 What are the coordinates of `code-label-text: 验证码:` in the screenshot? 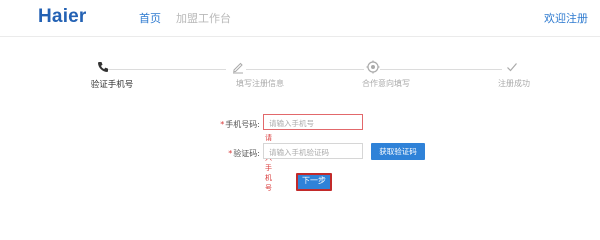 It's located at (246, 153).